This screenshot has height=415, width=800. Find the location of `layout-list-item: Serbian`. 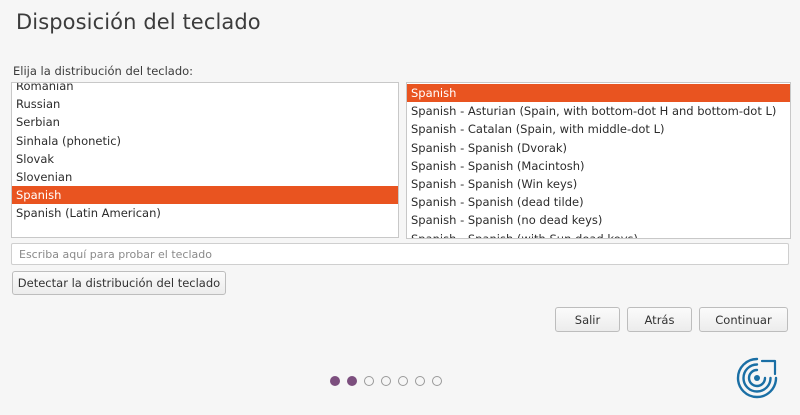

layout-list-item: Serbian is located at coordinates (205, 122).